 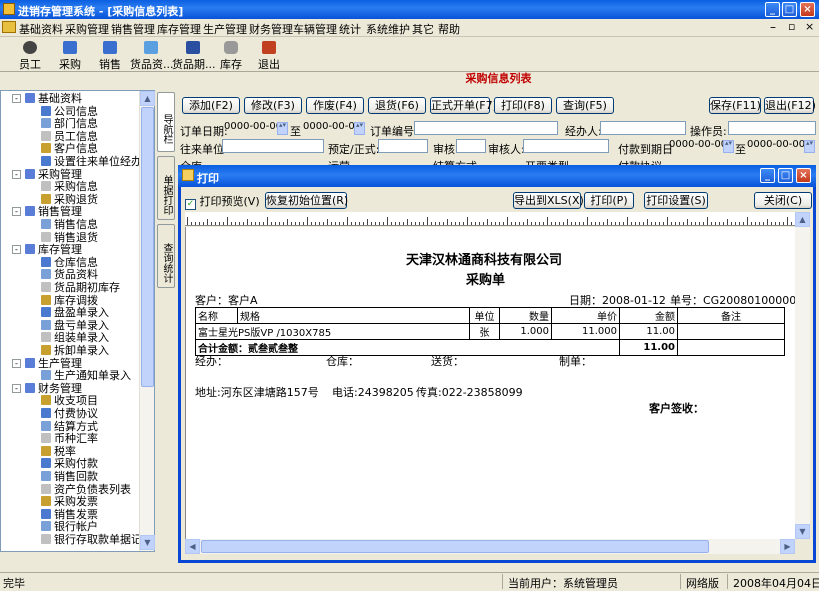 What do you see at coordinates (609, 200) in the screenshot?
I see `dialog-print-button: 打印(P)` at bounding box center [609, 200].